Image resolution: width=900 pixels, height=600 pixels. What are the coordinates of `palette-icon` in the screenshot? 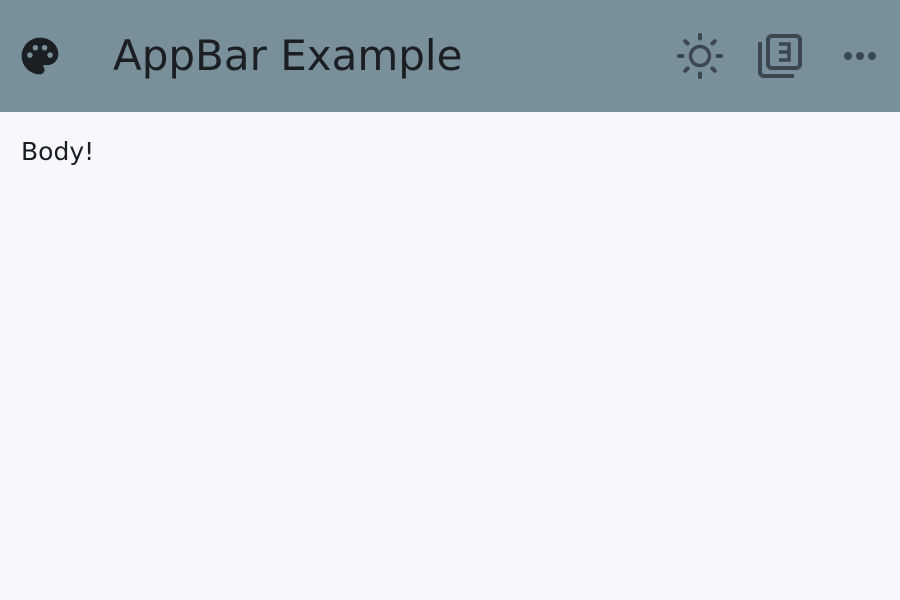 It's located at (40, 56).